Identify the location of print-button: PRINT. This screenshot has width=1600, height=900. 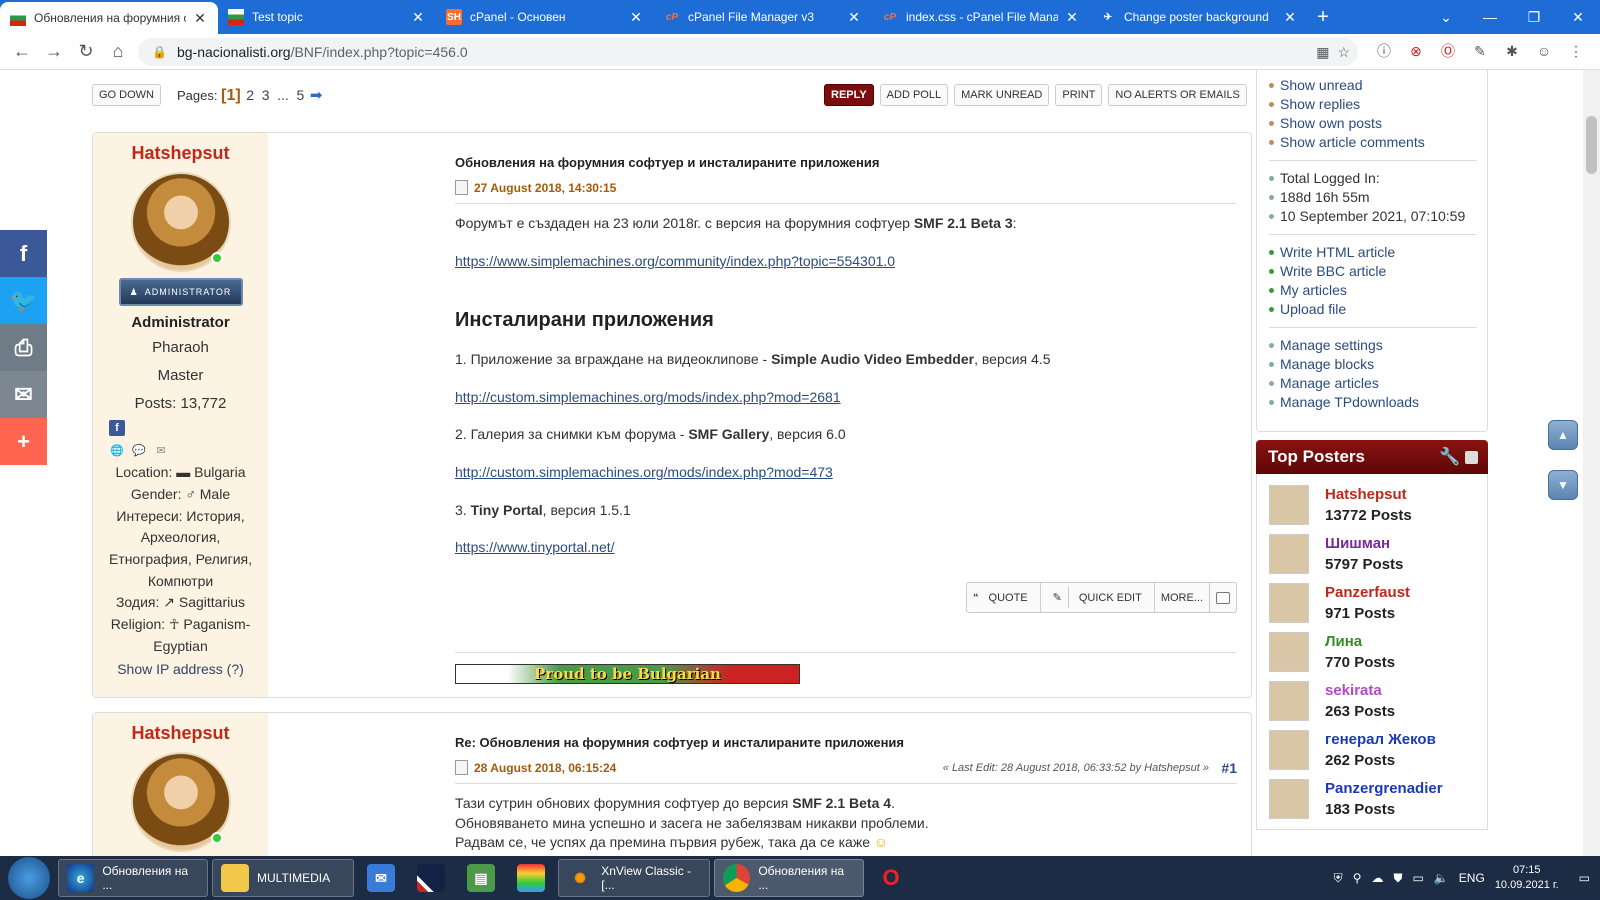
(1079, 95).